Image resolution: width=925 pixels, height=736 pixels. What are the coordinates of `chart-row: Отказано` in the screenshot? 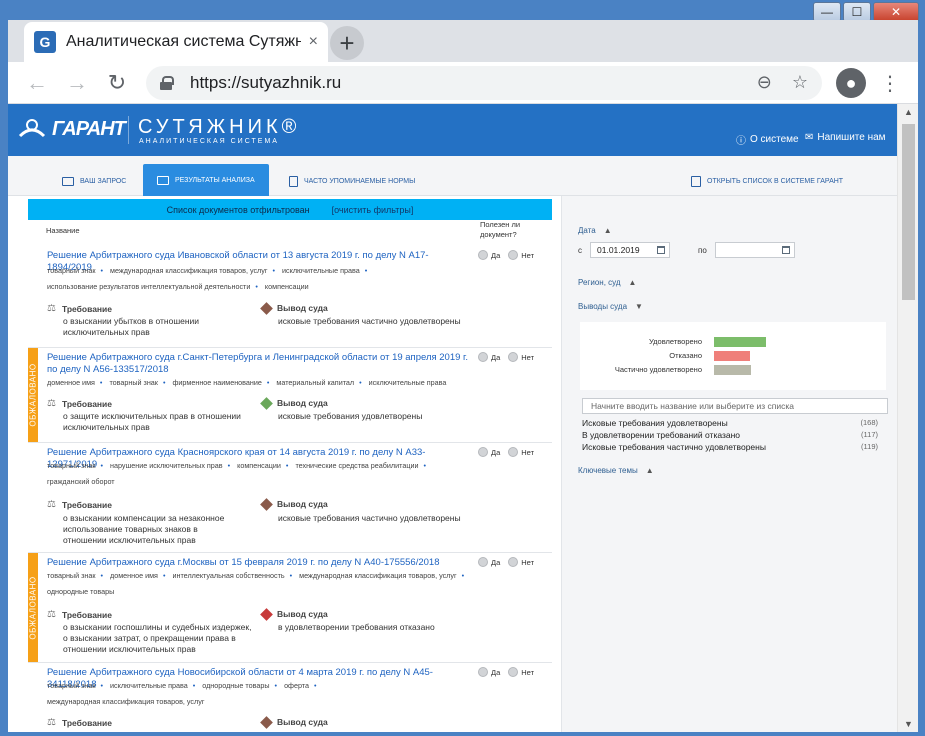 It's located at (733, 356).